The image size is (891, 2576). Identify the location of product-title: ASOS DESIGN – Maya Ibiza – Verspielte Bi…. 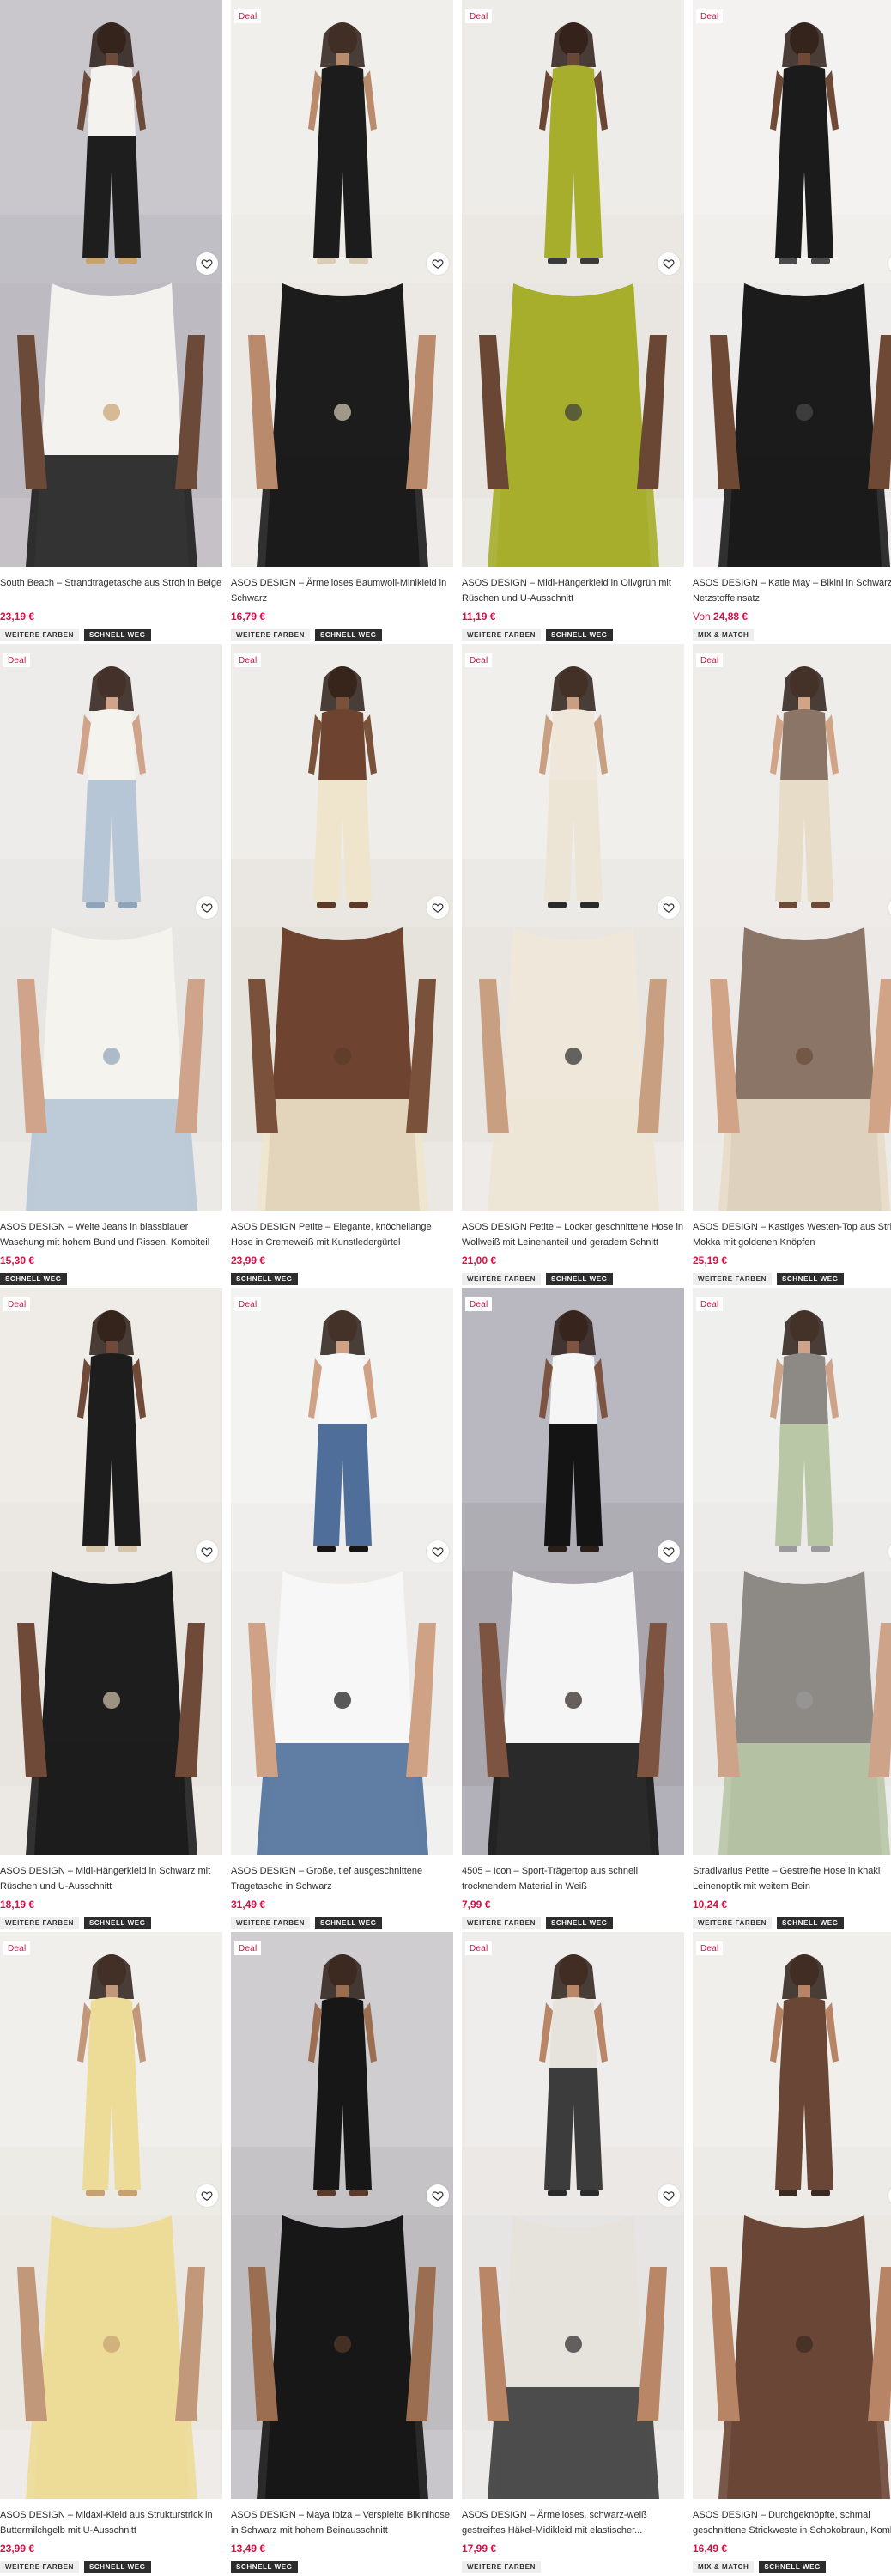
(342, 2522).